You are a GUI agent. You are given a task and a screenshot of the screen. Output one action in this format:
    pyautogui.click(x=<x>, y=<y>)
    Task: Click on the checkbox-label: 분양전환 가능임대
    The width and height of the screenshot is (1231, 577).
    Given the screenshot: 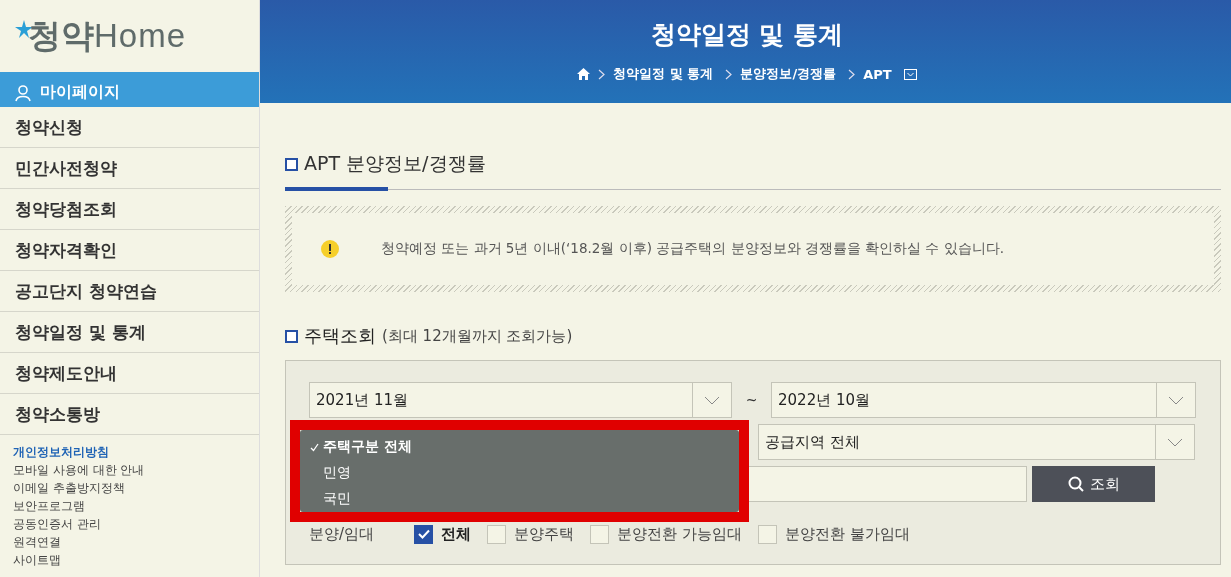 What is the action you would take?
    pyautogui.click(x=679, y=534)
    